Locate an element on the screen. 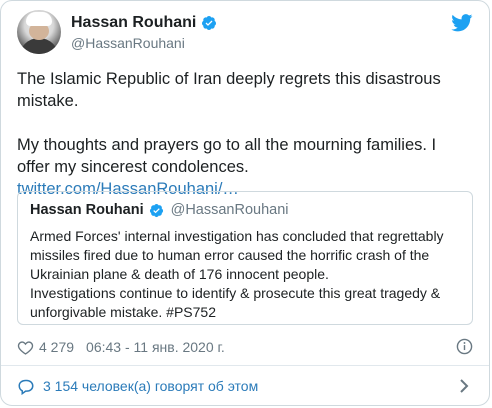 The image size is (492, 408). author-name: Hassan Rouhani is located at coordinates (133, 23).